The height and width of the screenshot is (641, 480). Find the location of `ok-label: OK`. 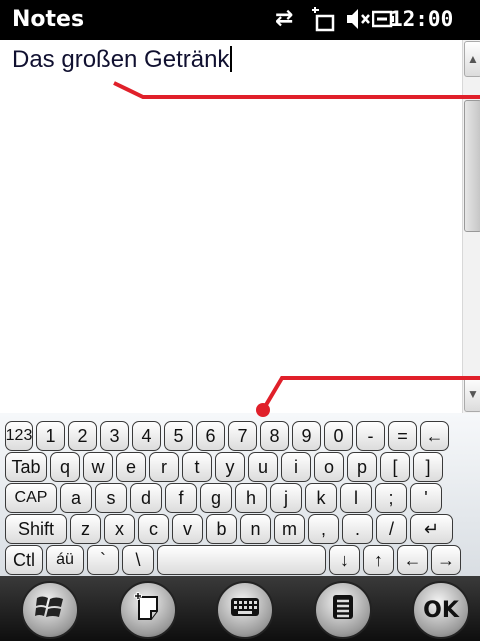

ok-label: OK is located at coordinates (441, 610).